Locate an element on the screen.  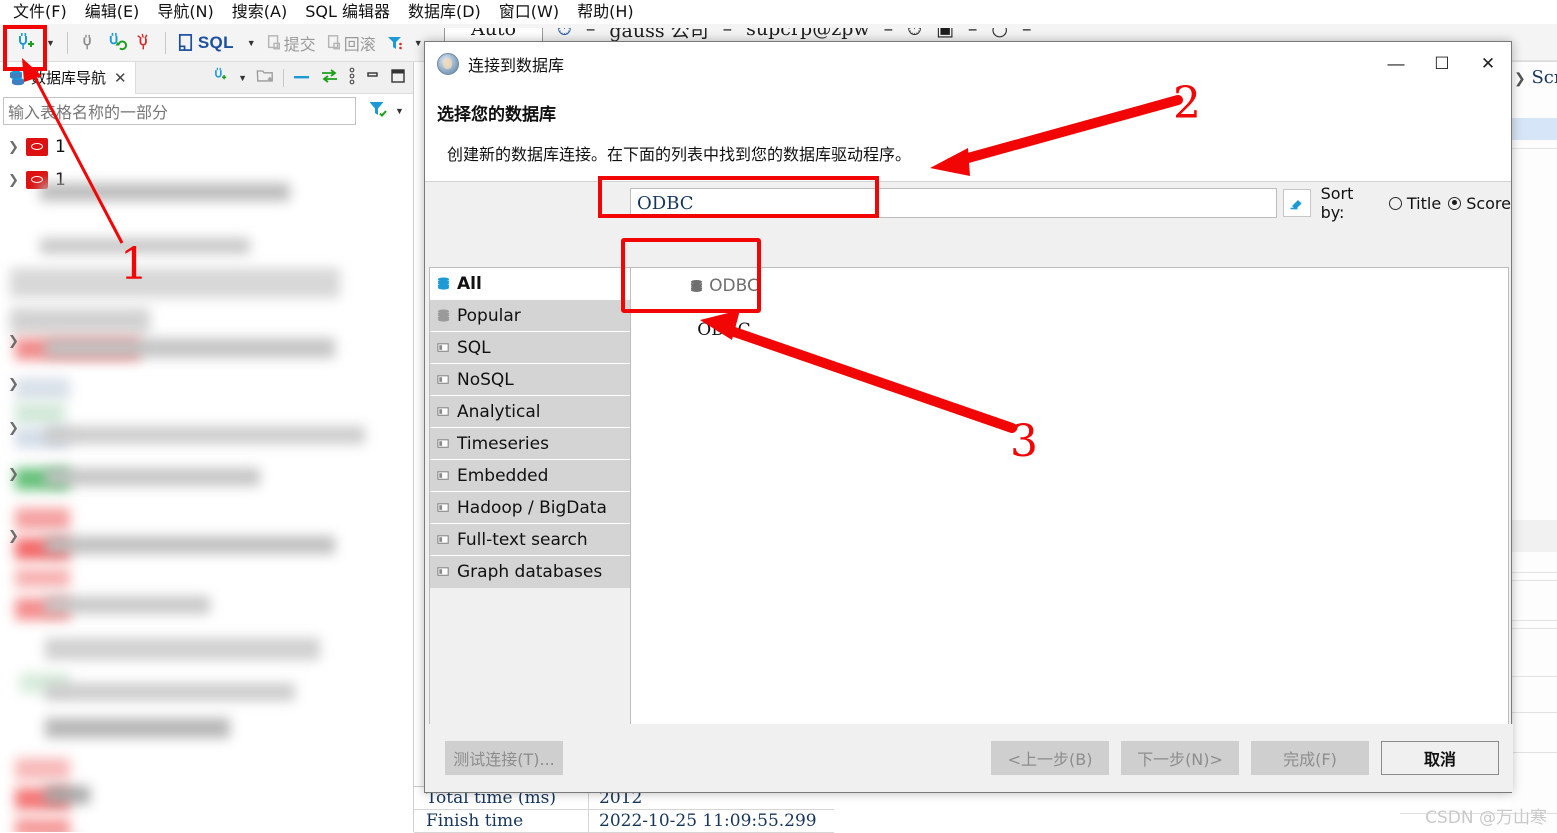
database-icon is located at coordinates (37, 146).